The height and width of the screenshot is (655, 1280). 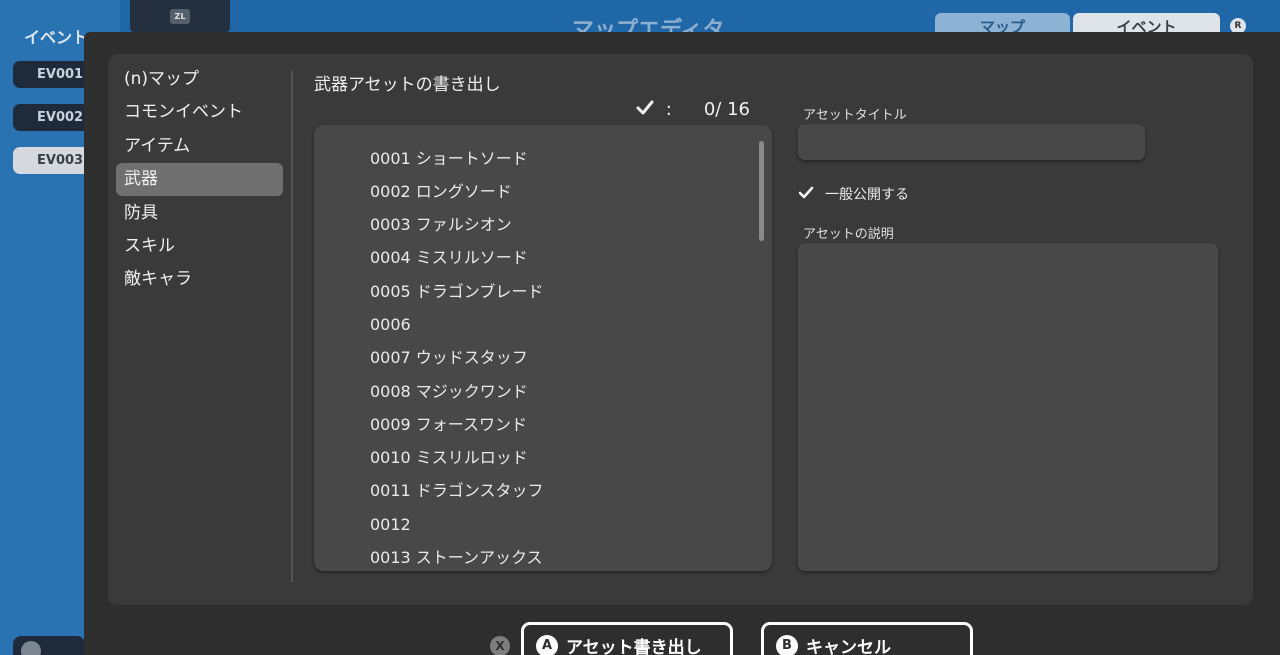 What do you see at coordinates (31, 648) in the screenshot?
I see `minus-button-icon` at bounding box center [31, 648].